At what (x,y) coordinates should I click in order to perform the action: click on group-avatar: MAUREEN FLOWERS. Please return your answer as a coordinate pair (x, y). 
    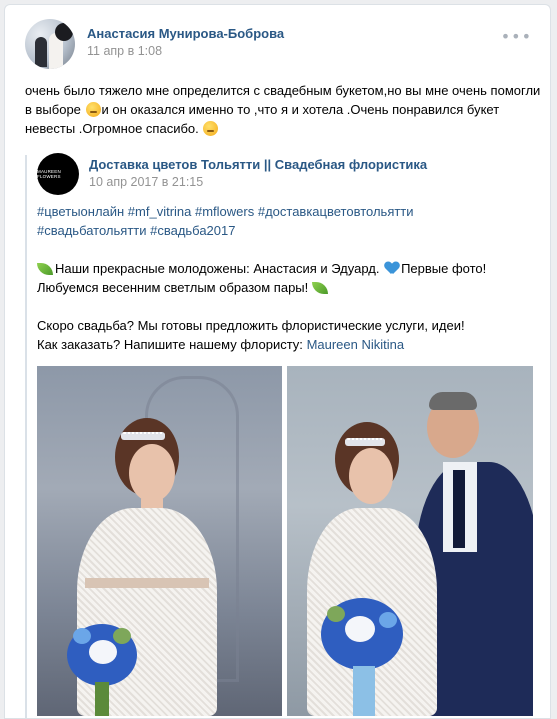
    Looking at the image, I should click on (58, 174).